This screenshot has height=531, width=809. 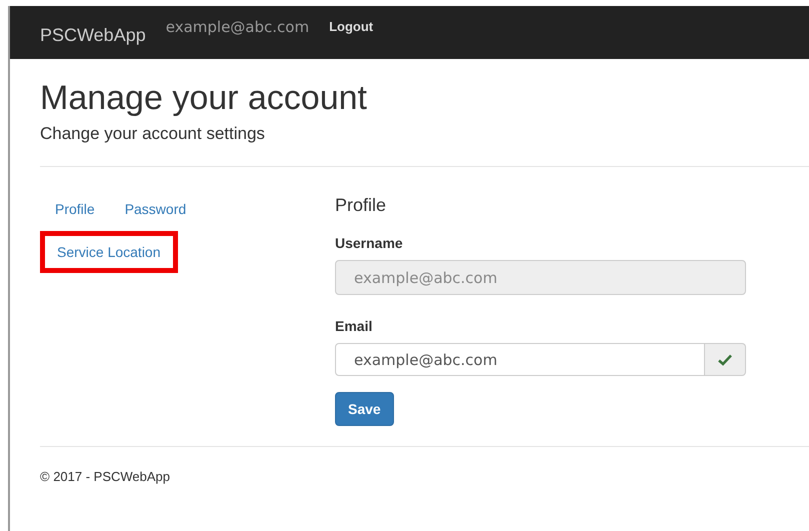 I want to click on brand-link: PSCWebApp, so click(x=93, y=35).